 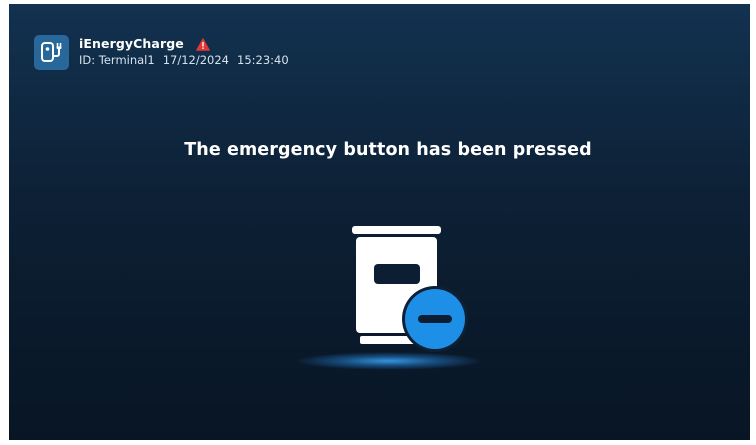 I want to click on brand-line: iEnergyCharge, so click(x=188, y=43).